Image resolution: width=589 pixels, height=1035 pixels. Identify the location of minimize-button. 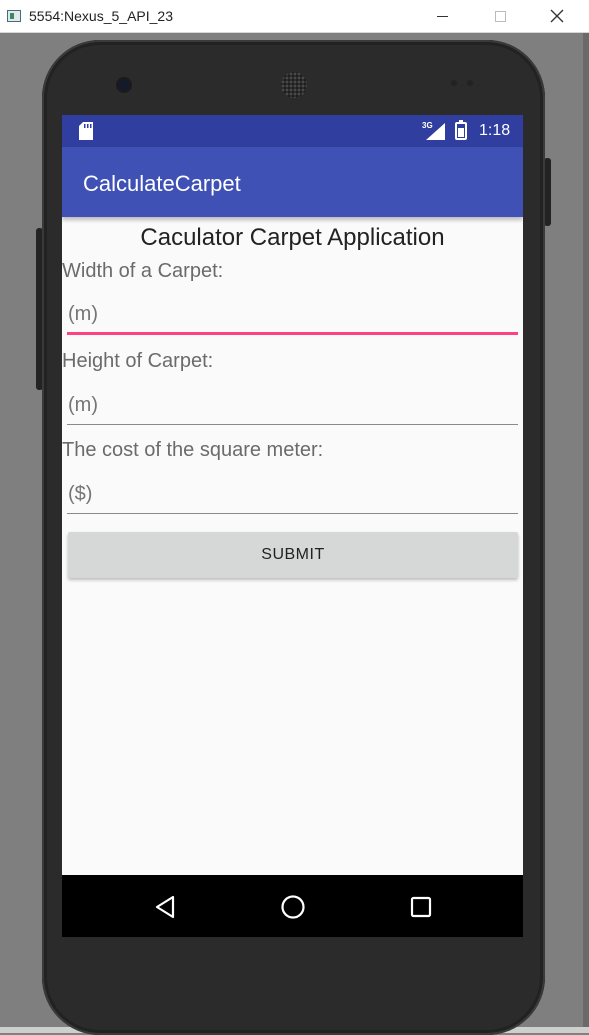
(442, 16).